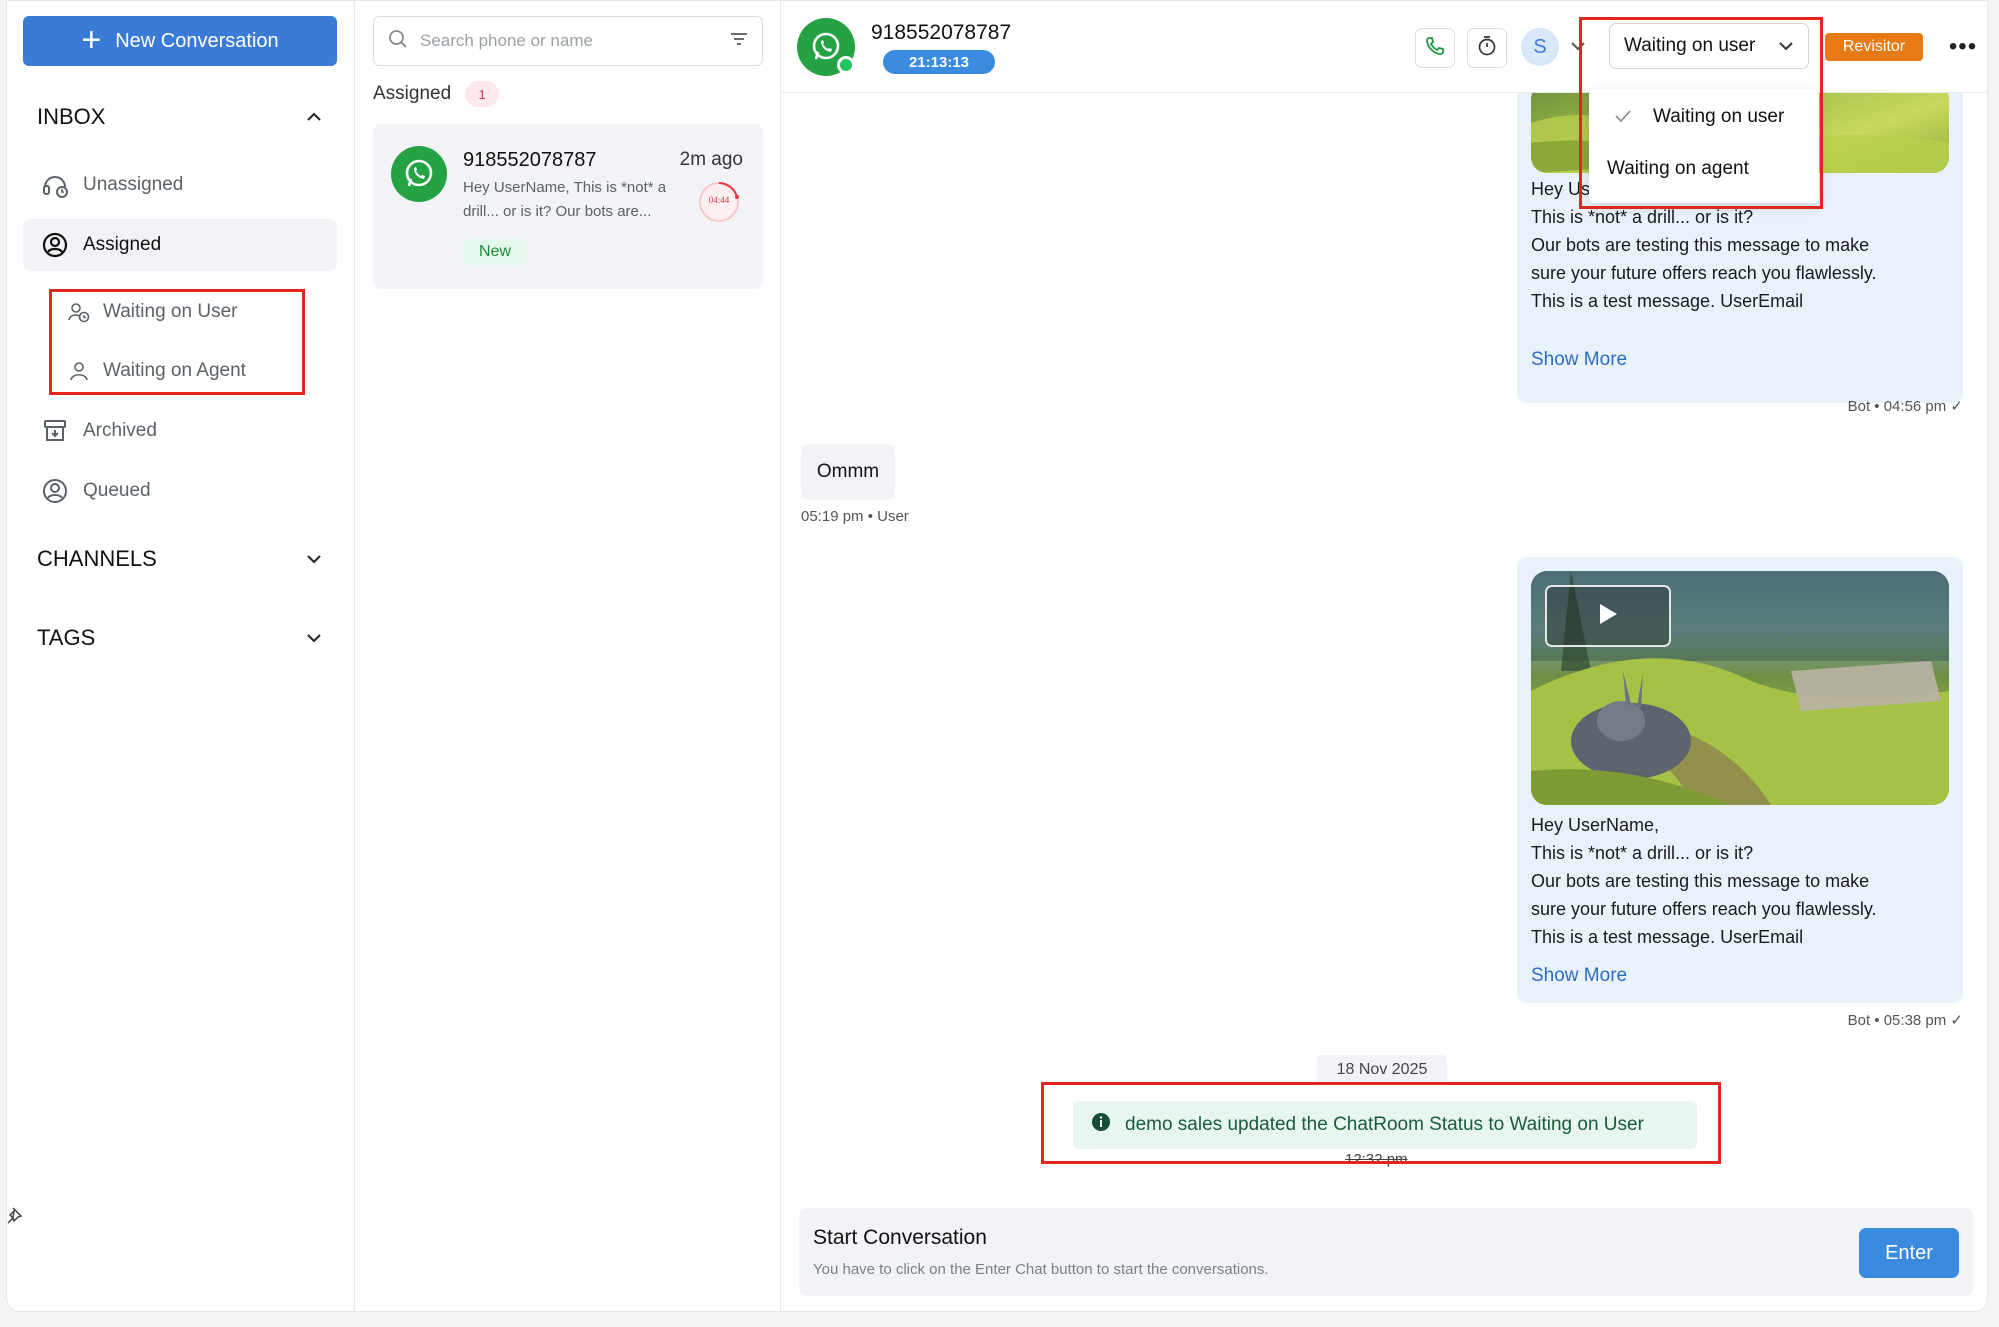  I want to click on channels-title: CHANNELS, so click(97, 558).